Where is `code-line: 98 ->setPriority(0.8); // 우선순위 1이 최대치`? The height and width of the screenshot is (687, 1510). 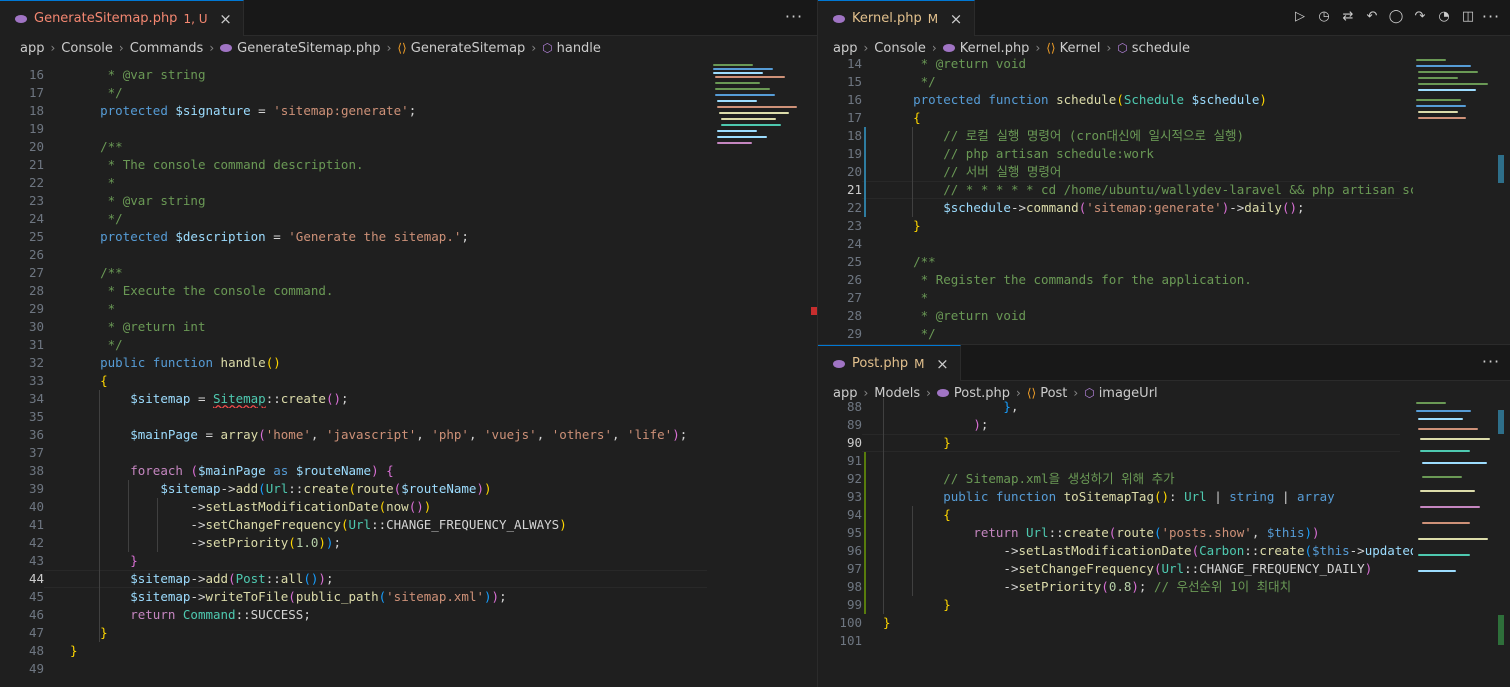
code-line: 98 ->setPriority(0.8); // 우선순위 1이 최대치 is located at coordinates (1164, 587).